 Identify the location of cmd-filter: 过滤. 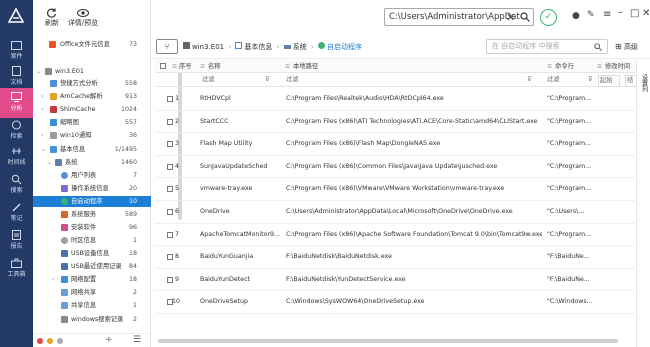
(566, 80).